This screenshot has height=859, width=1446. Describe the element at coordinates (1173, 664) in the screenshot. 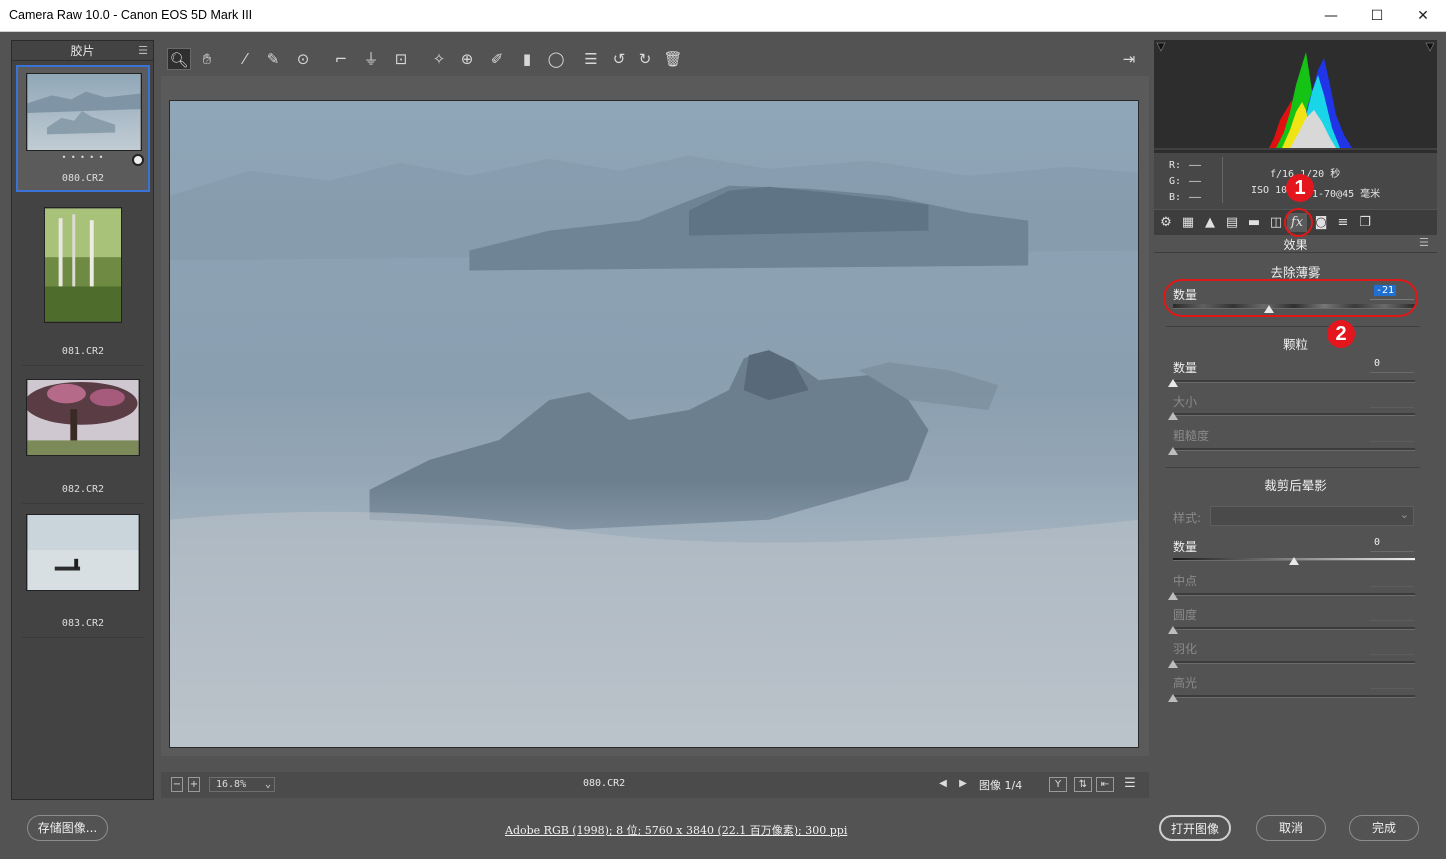

I see `vignette-feather-thumb` at that location.